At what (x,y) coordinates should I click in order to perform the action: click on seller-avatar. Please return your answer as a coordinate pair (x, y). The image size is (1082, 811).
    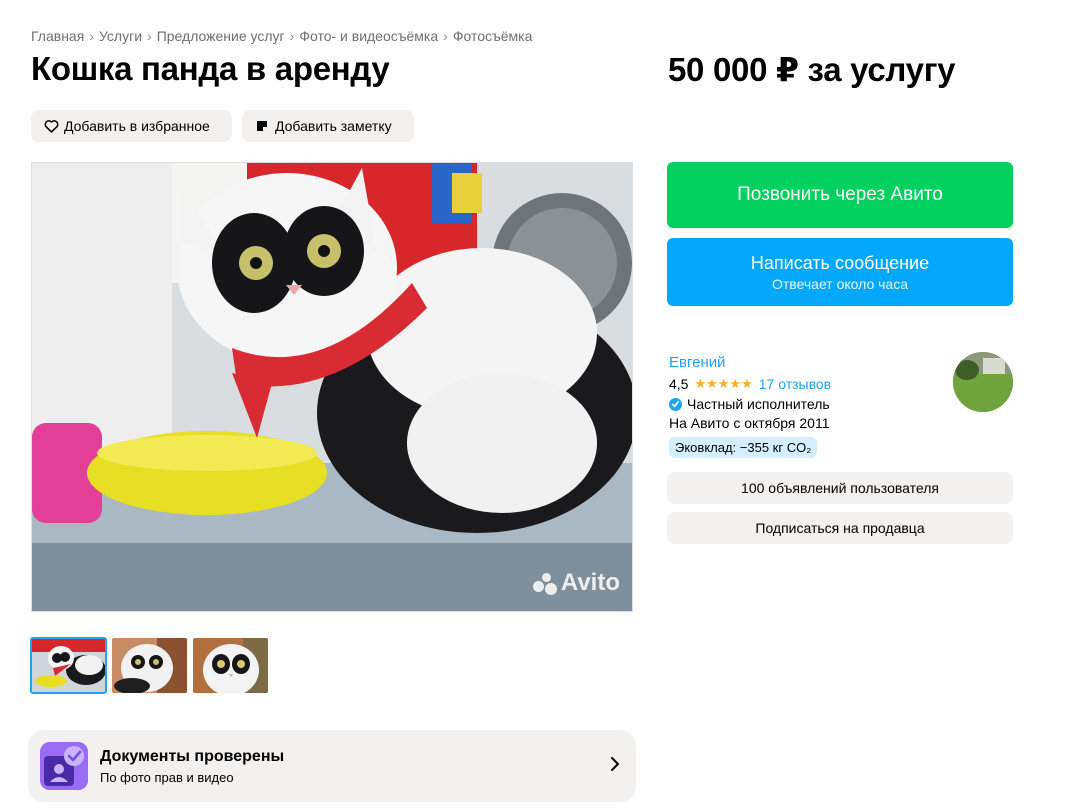
    Looking at the image, I should click on (983, 382).